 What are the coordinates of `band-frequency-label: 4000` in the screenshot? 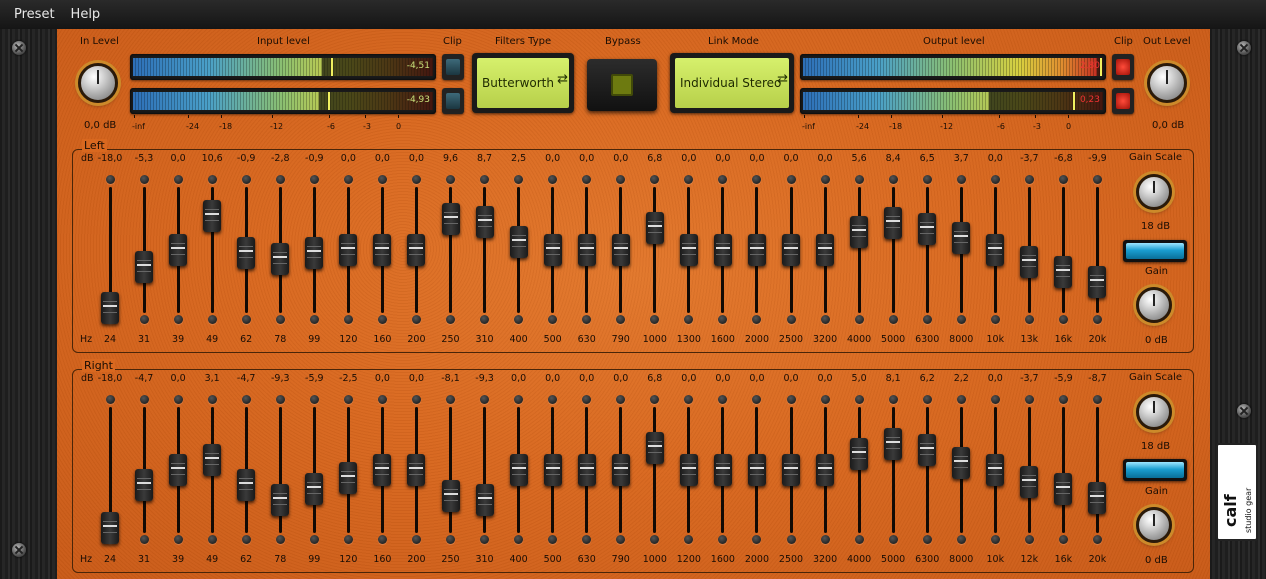 It's located at (859, 339).